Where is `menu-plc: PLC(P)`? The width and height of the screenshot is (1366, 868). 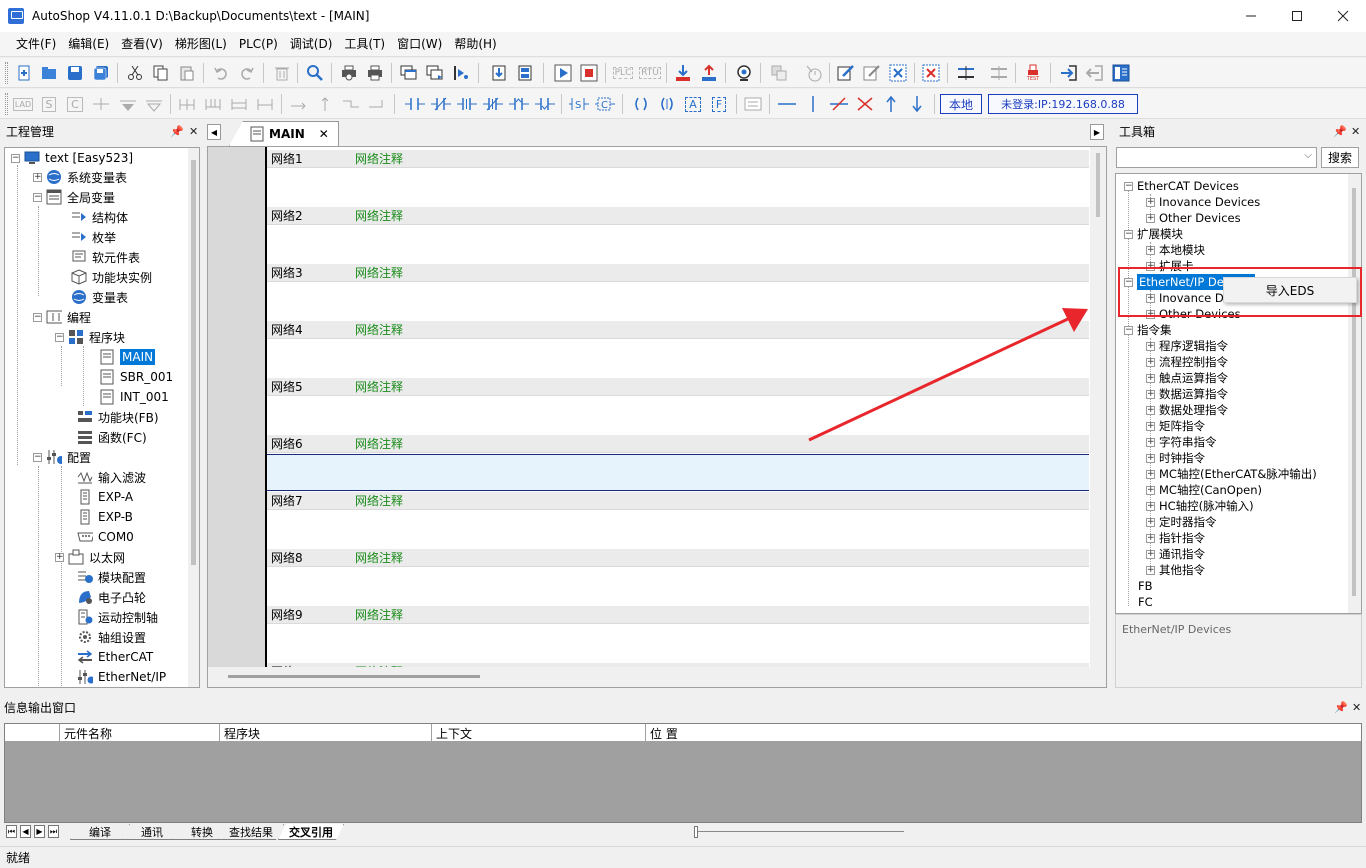
menu-plc: PLC(P) is located at coordinates (258, 44).